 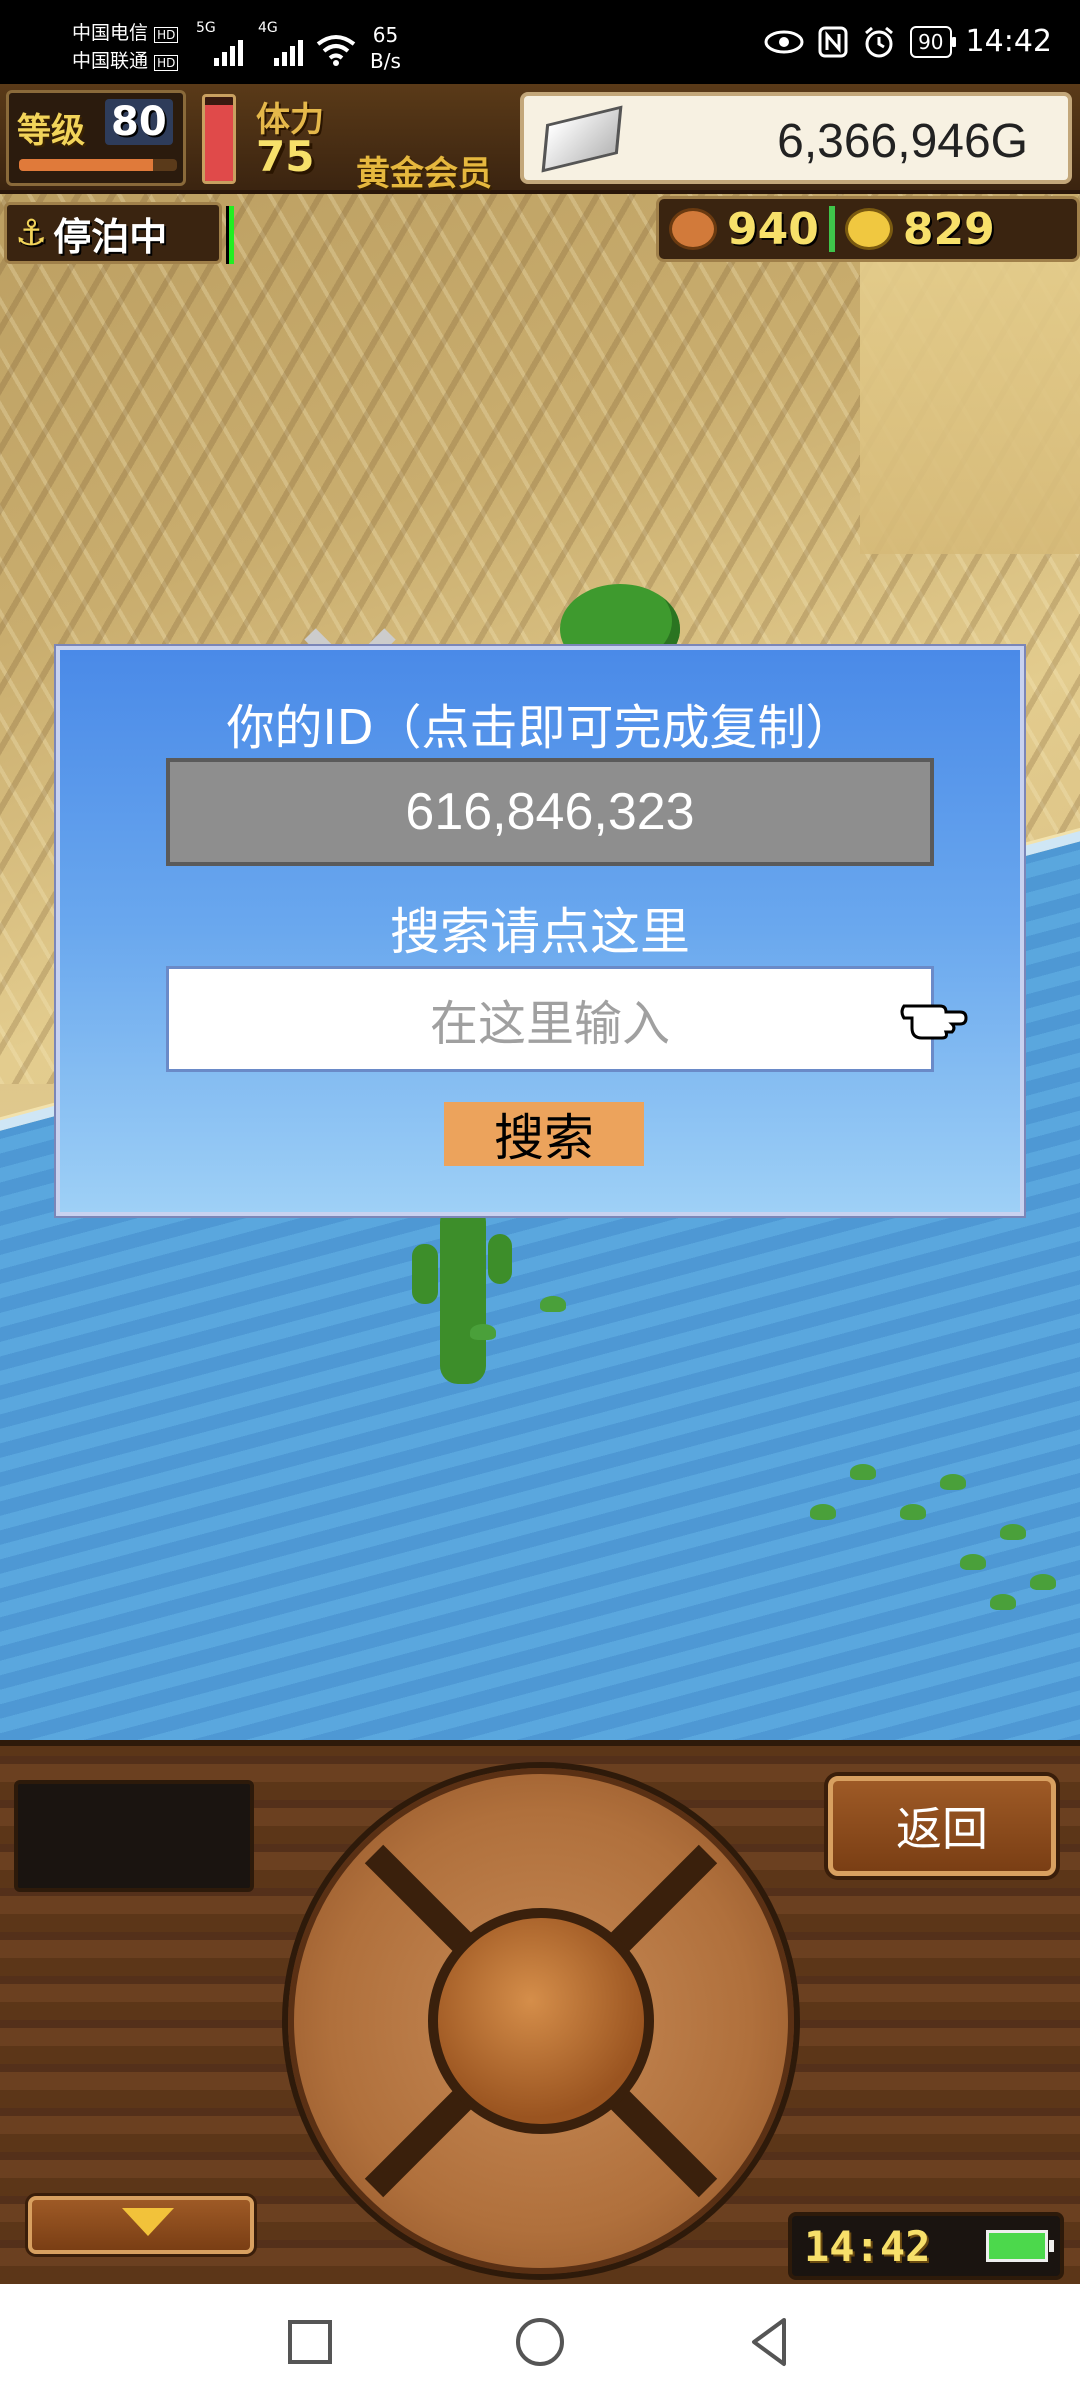 I want to click on alarm-icon, so click(x=879, y=41).